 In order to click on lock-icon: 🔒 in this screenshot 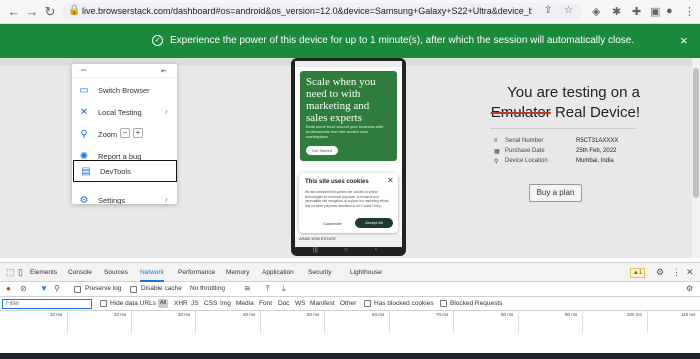, I will do `click(74, 10)`.